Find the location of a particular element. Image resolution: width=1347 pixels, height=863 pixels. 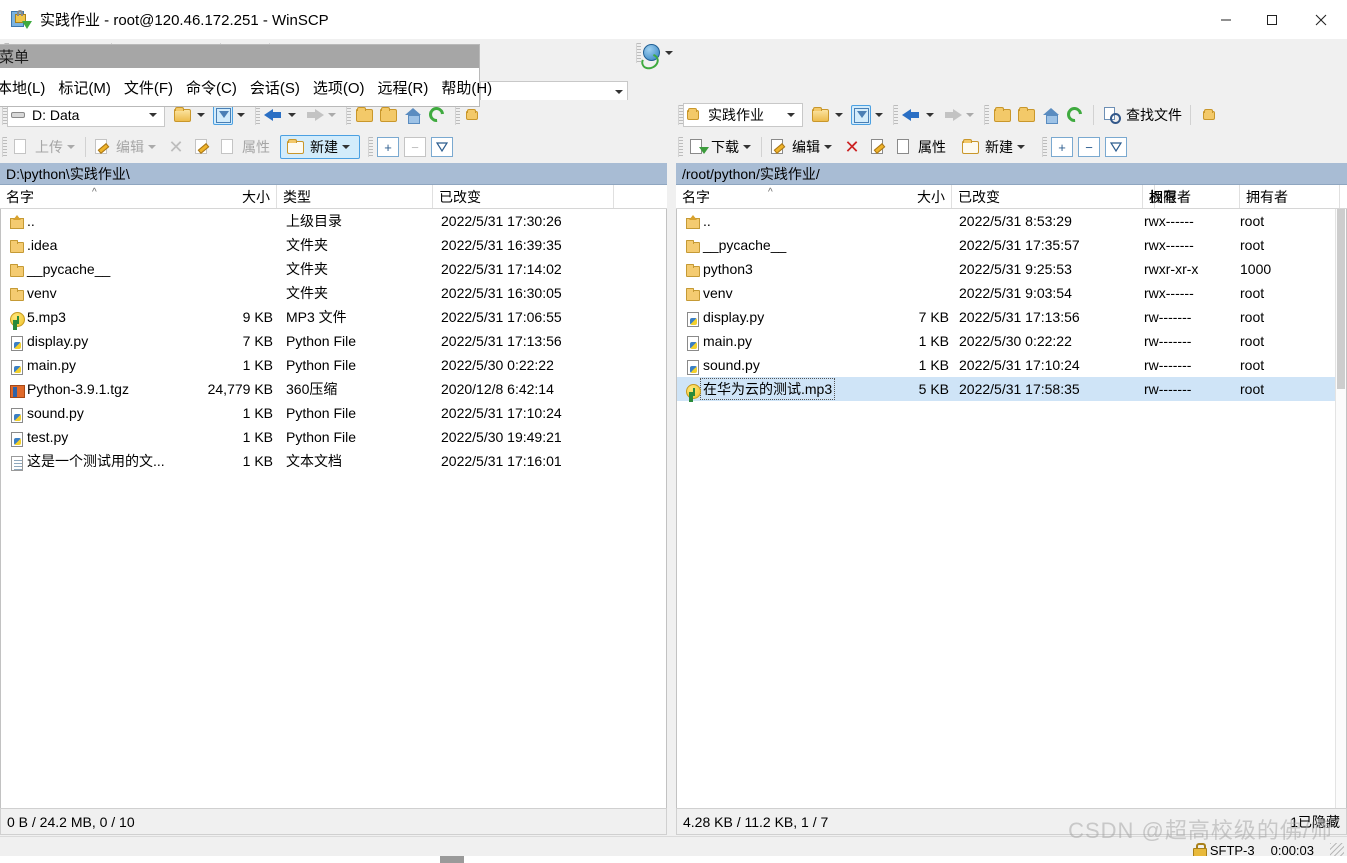

table-row: venv 2022/5/31 9:03:54 rwx------ root is located at coordinates (1011, 293).